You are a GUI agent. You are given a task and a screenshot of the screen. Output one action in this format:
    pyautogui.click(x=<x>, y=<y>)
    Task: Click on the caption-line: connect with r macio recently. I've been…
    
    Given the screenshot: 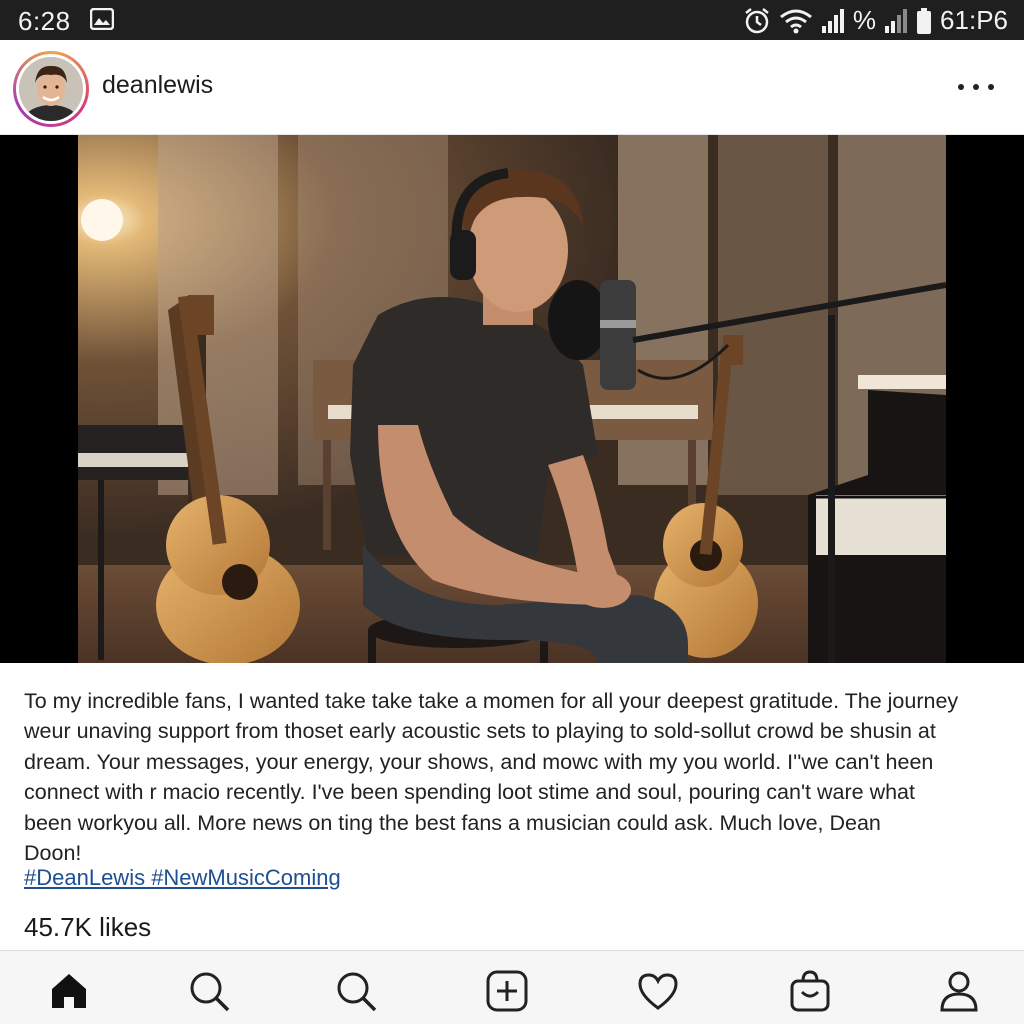 What is the action you would take?
    pyautogui.click(x=469, y=792)
    